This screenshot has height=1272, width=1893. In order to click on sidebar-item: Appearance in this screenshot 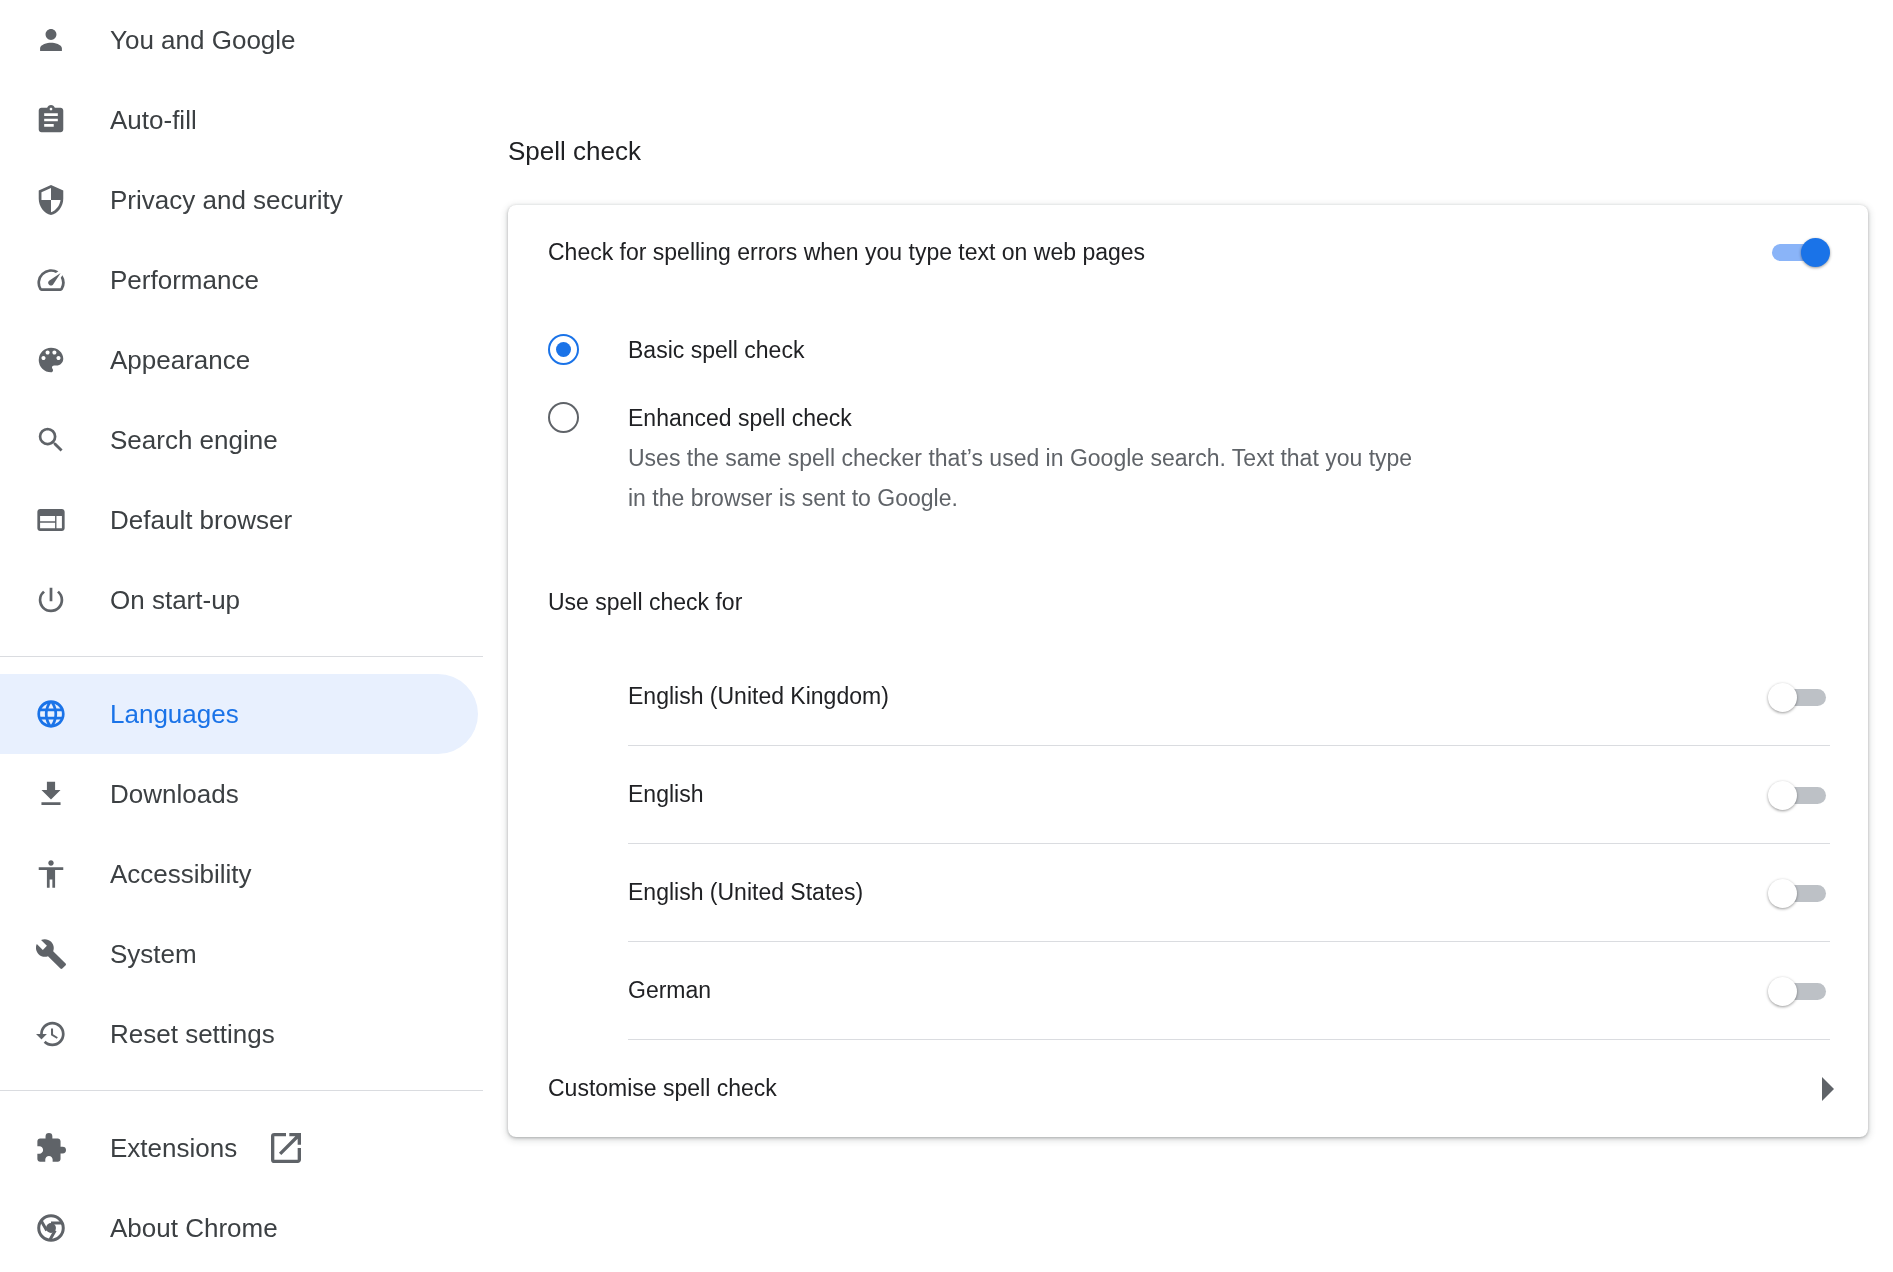, I will do `click(239, 360)`.